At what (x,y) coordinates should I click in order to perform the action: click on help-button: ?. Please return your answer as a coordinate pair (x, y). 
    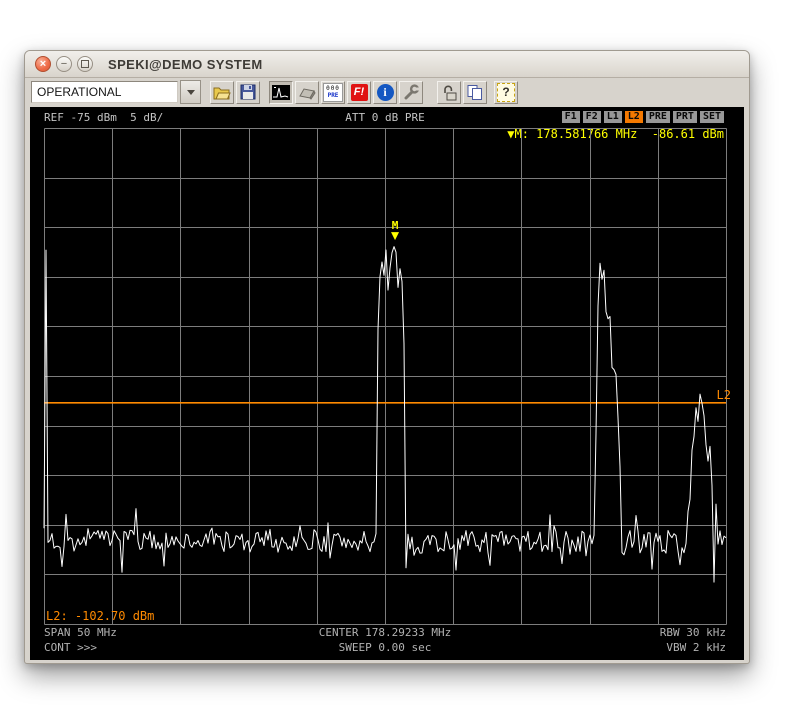
    Looking at the image, I should click on (506, 92).